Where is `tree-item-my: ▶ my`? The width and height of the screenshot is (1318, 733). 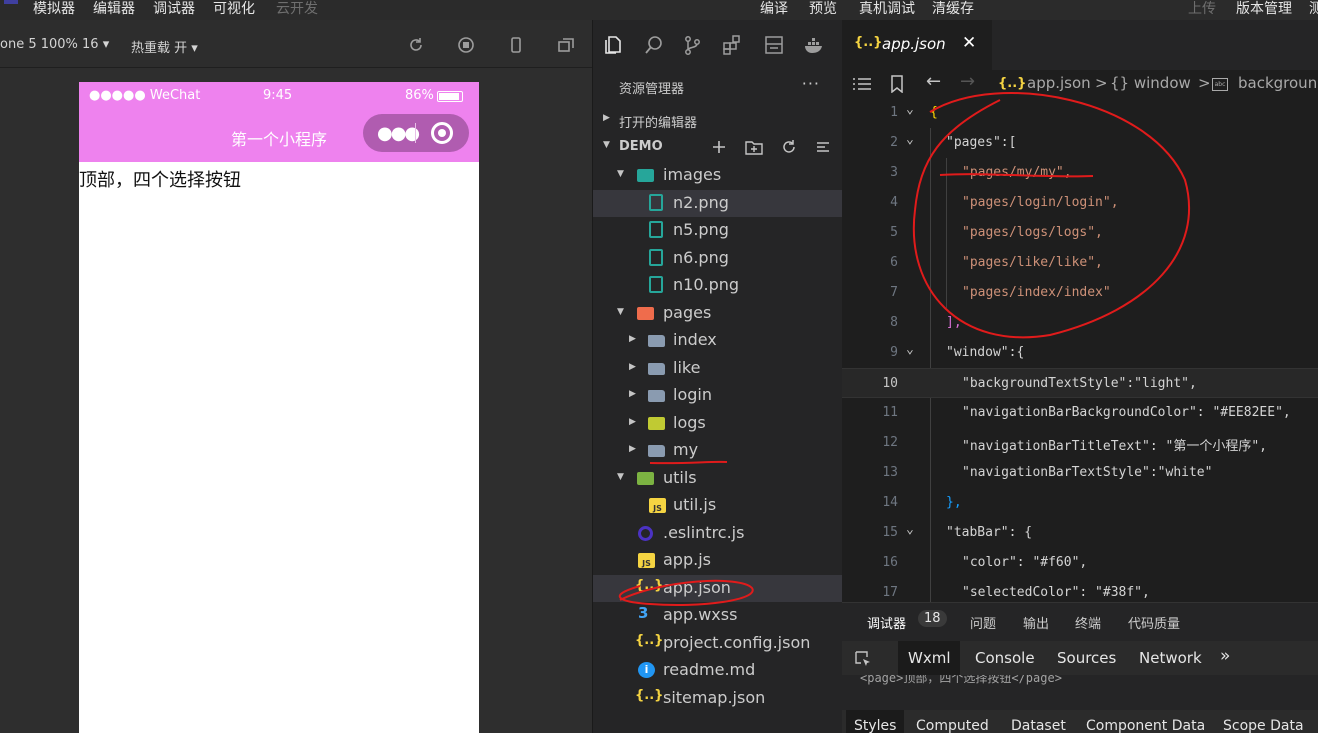
tree-item-my: ▶ my is located at coordinates (717, 450).